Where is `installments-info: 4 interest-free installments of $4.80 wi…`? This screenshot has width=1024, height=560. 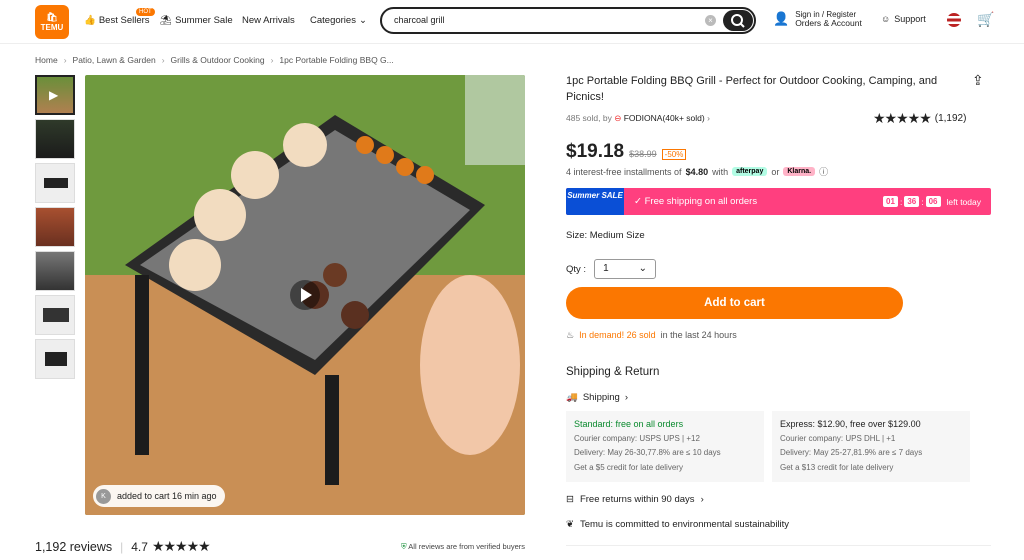
installments-info: 4 interest-free installments of $4.80 wi… is located at coordinates (697, 171).